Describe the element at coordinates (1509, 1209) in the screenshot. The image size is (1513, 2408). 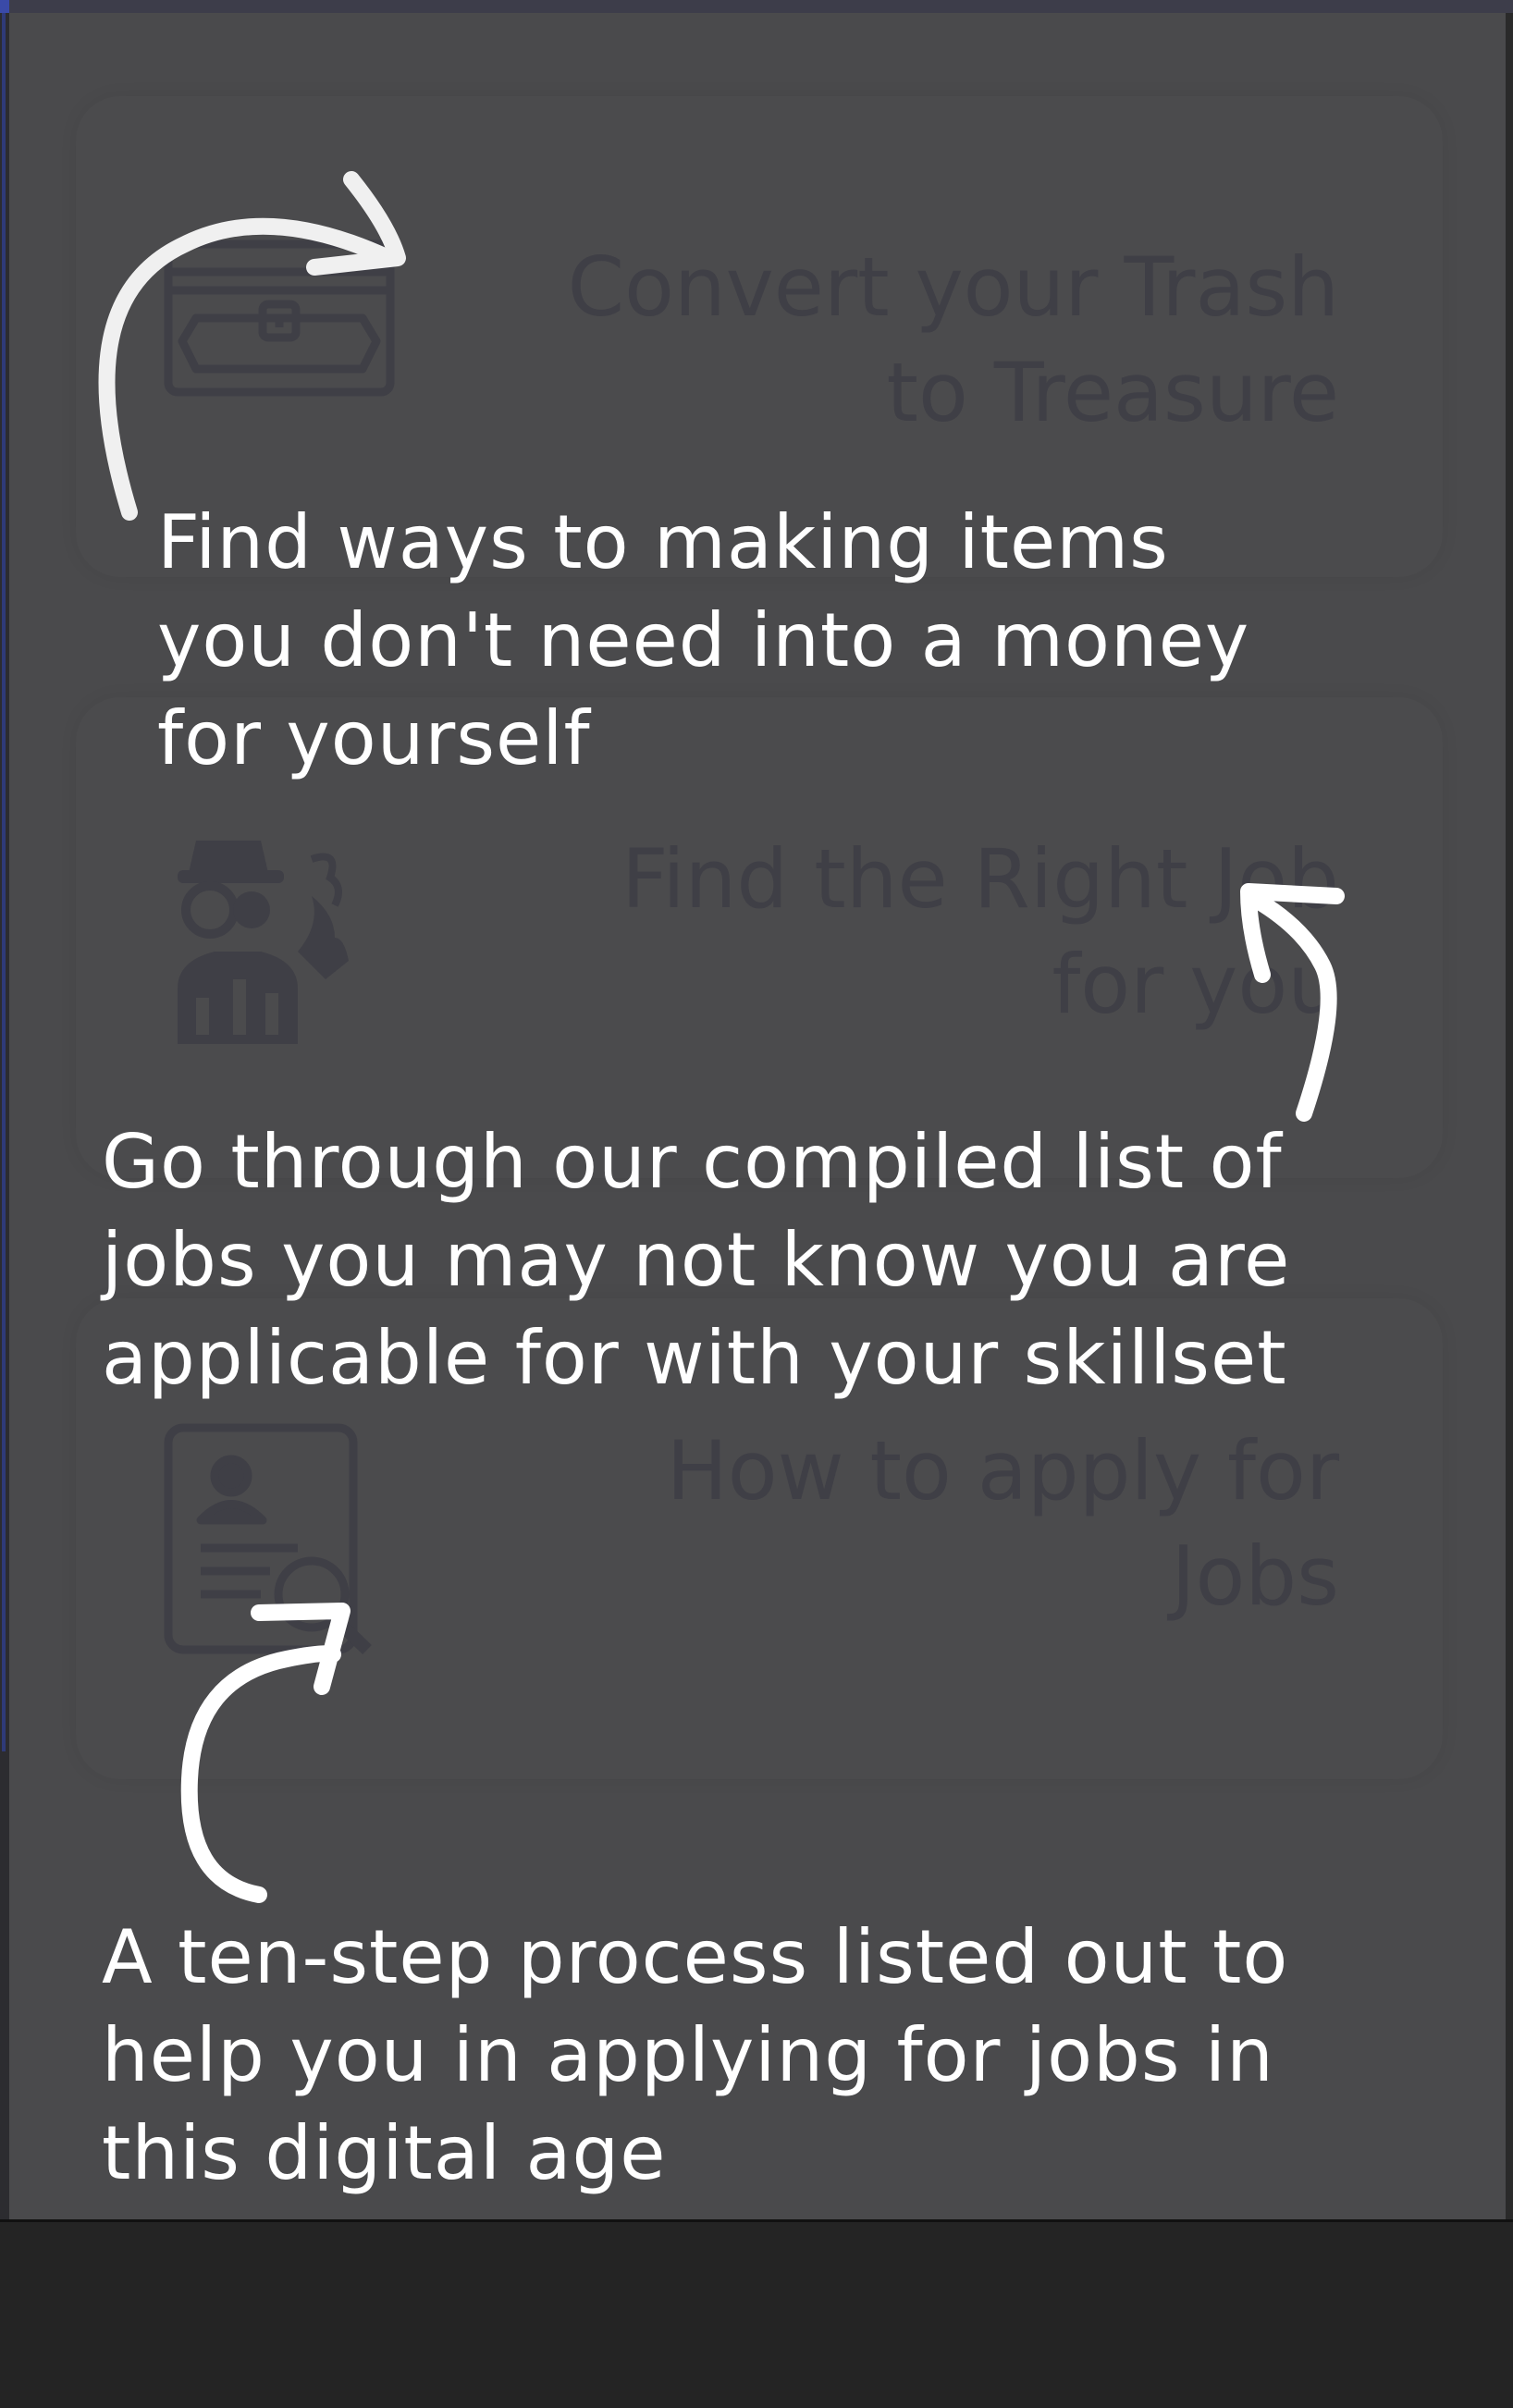
I see `right-edge` at that location.